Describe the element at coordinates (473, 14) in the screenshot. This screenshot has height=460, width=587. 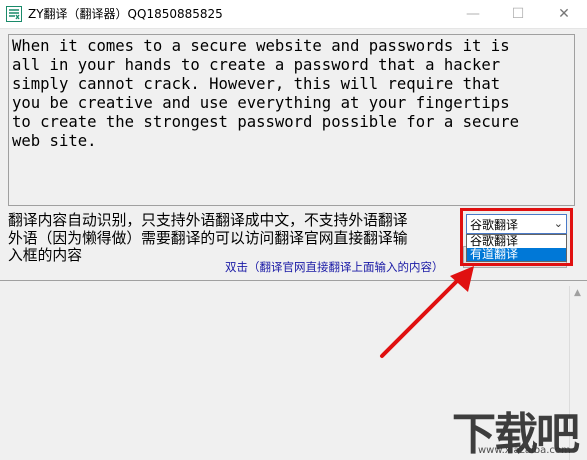
I see `minimize-button: —` at that location.